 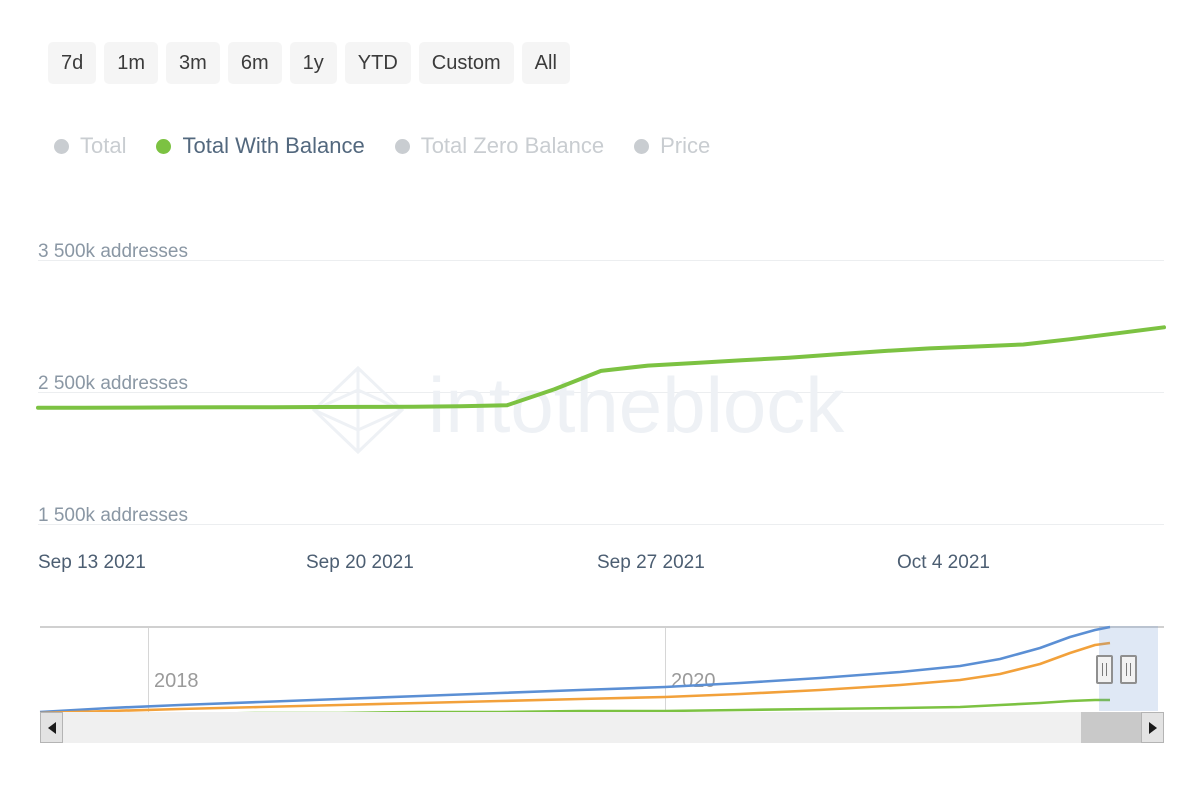 I want to click on x-axis-label-0: Sep 13 2021, so click(x=92, y=562).